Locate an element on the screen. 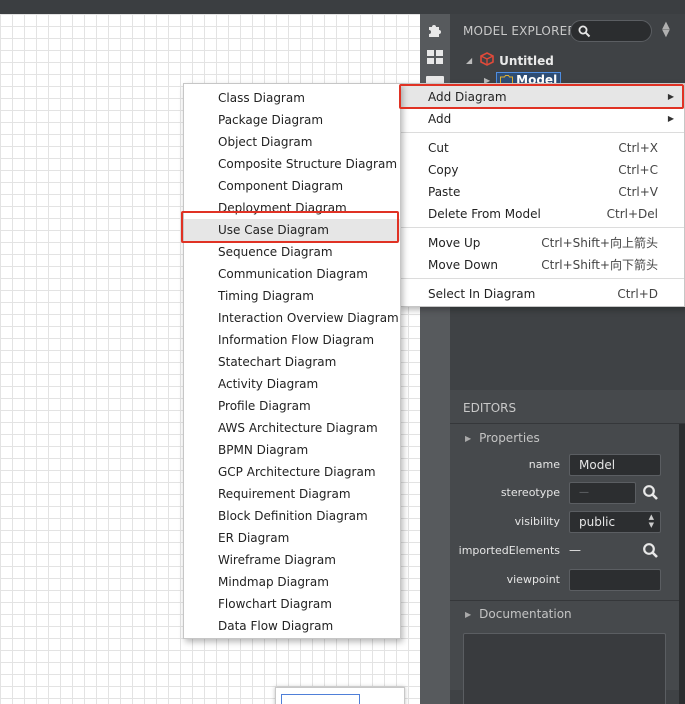 The height and width of the screenshot is (704, 685). minimap is located at coordinates (340, 695).